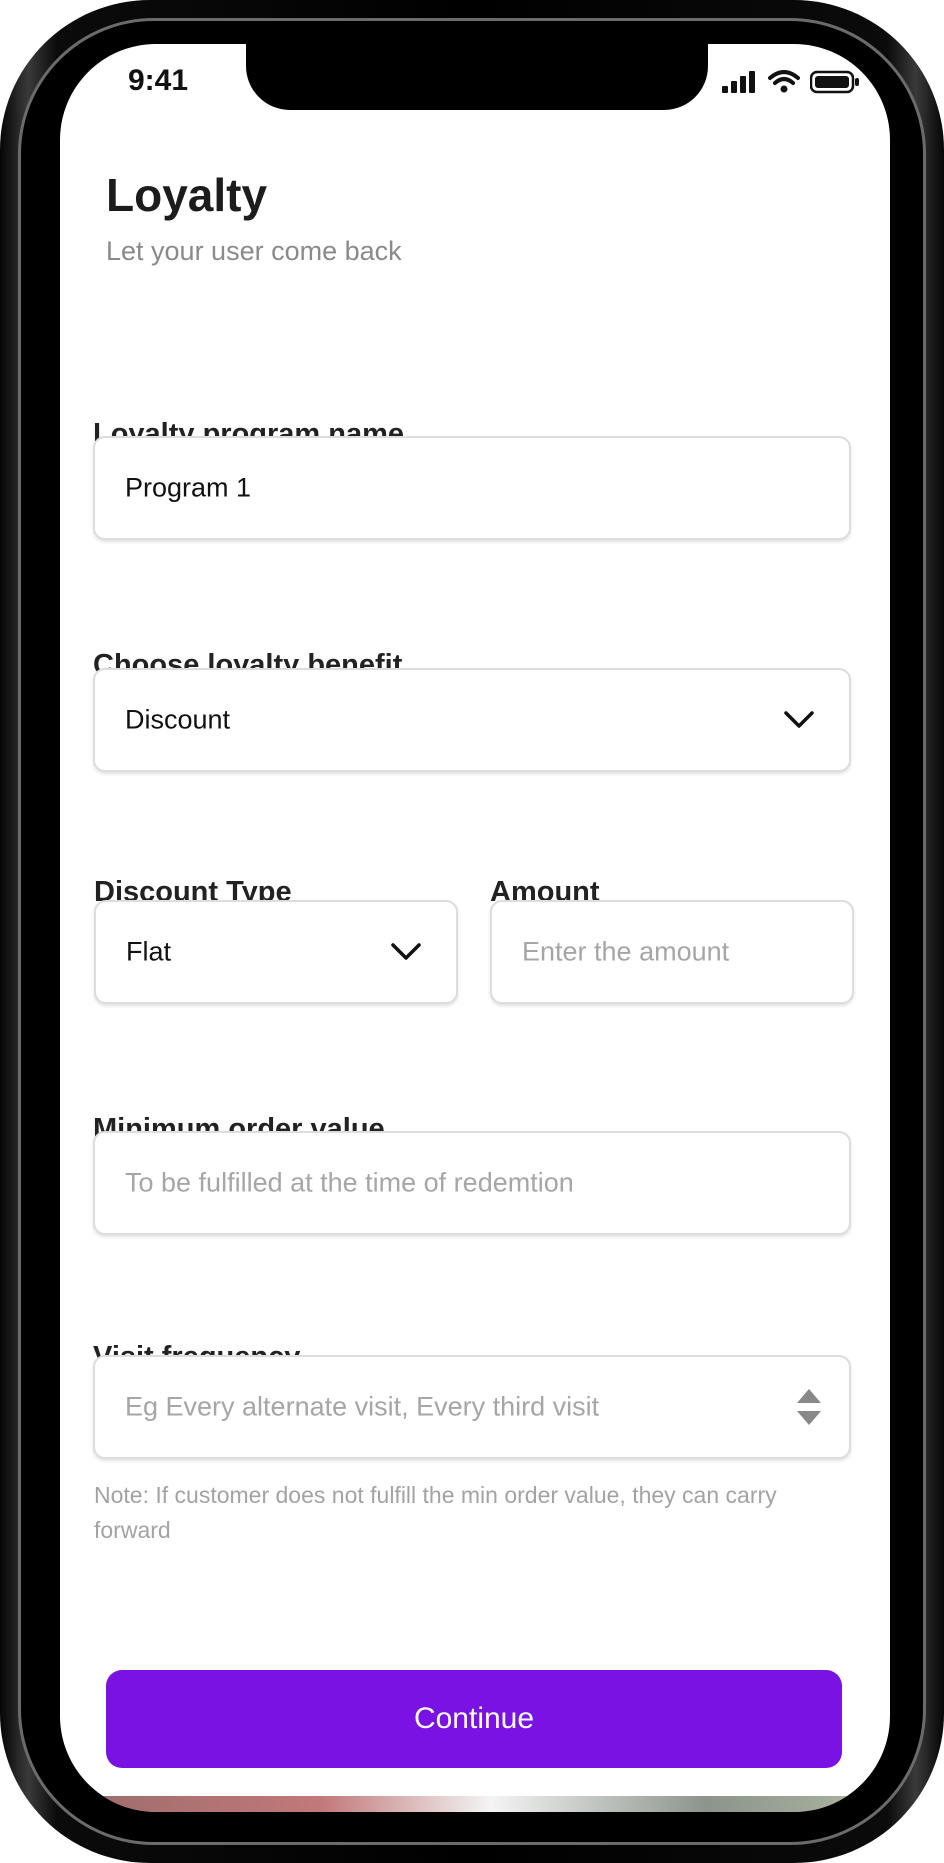 The width and height of the screenshot is (944, 1863). Describe the element at coordinates (149, 951) in the screenshot. I see `discount-type-value: Flat` at that location.